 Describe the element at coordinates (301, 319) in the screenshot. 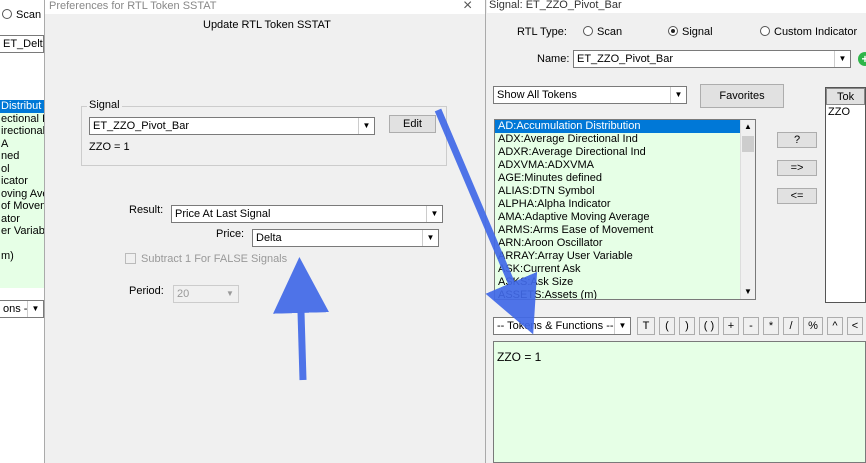

I see `arrow-up-icon` at that location.